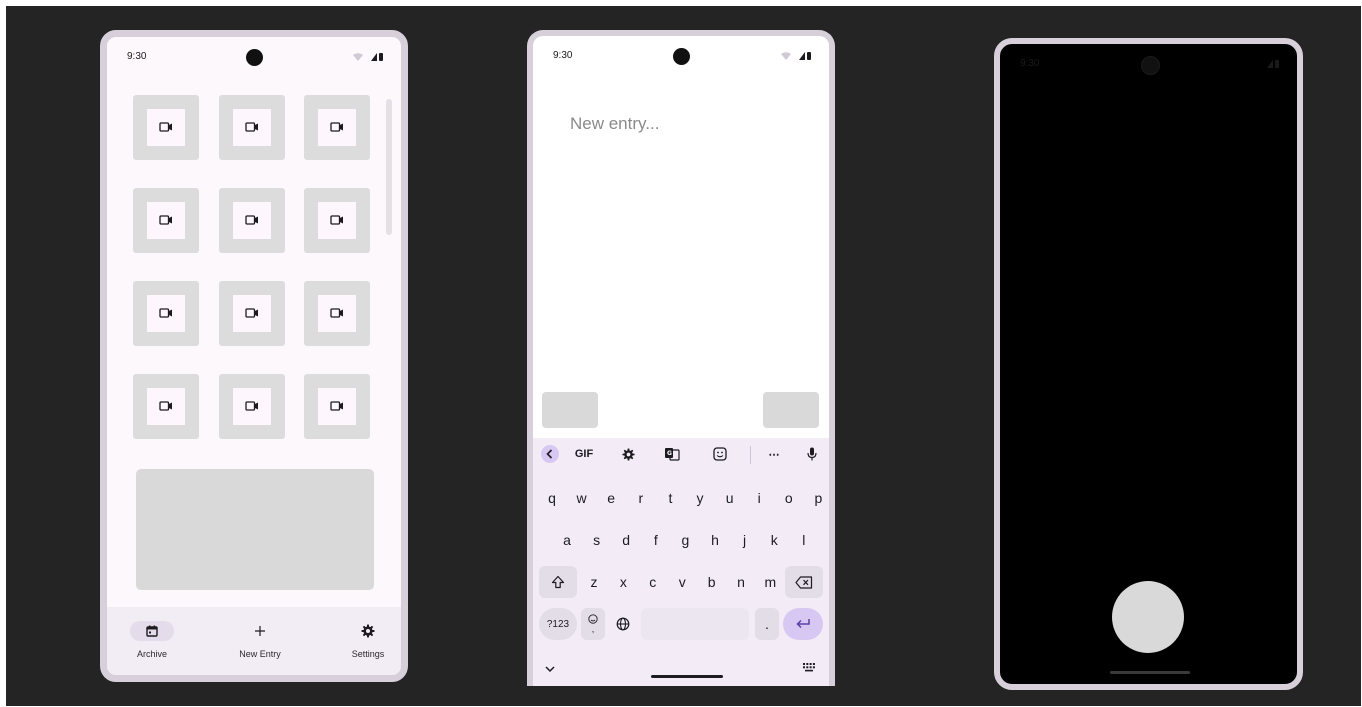 The width and height of the screenshot is (1362, 707). What do you see at coordinates (767, 624) in the screenshot?
I see `period-key: .` at bounding box center [767, 624].